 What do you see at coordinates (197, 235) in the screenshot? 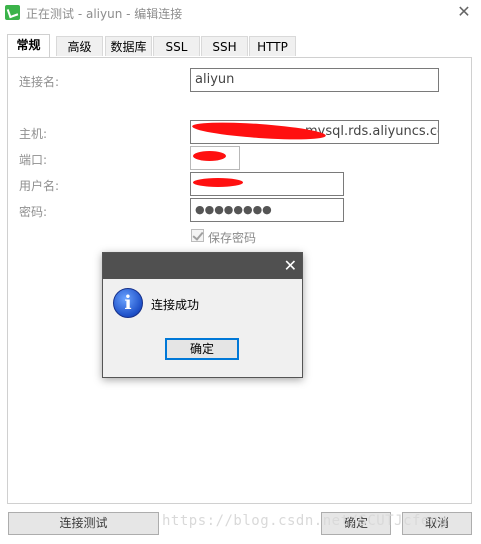
I see `save-password-checkbox` at bounding box center [197, 235].